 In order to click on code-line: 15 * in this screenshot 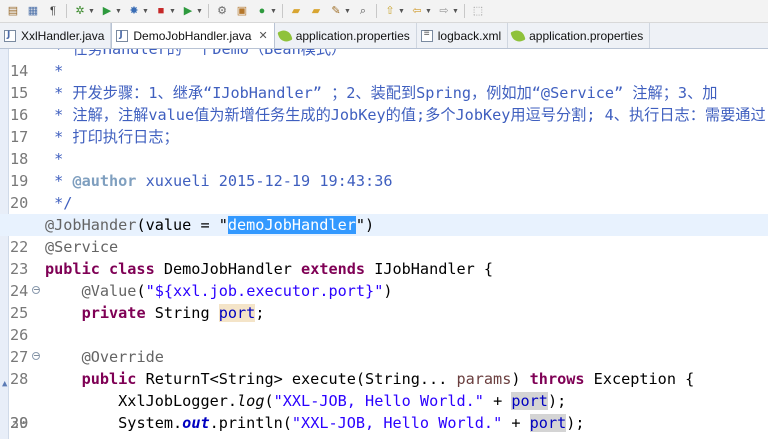, I will do `click(384, 81)`.